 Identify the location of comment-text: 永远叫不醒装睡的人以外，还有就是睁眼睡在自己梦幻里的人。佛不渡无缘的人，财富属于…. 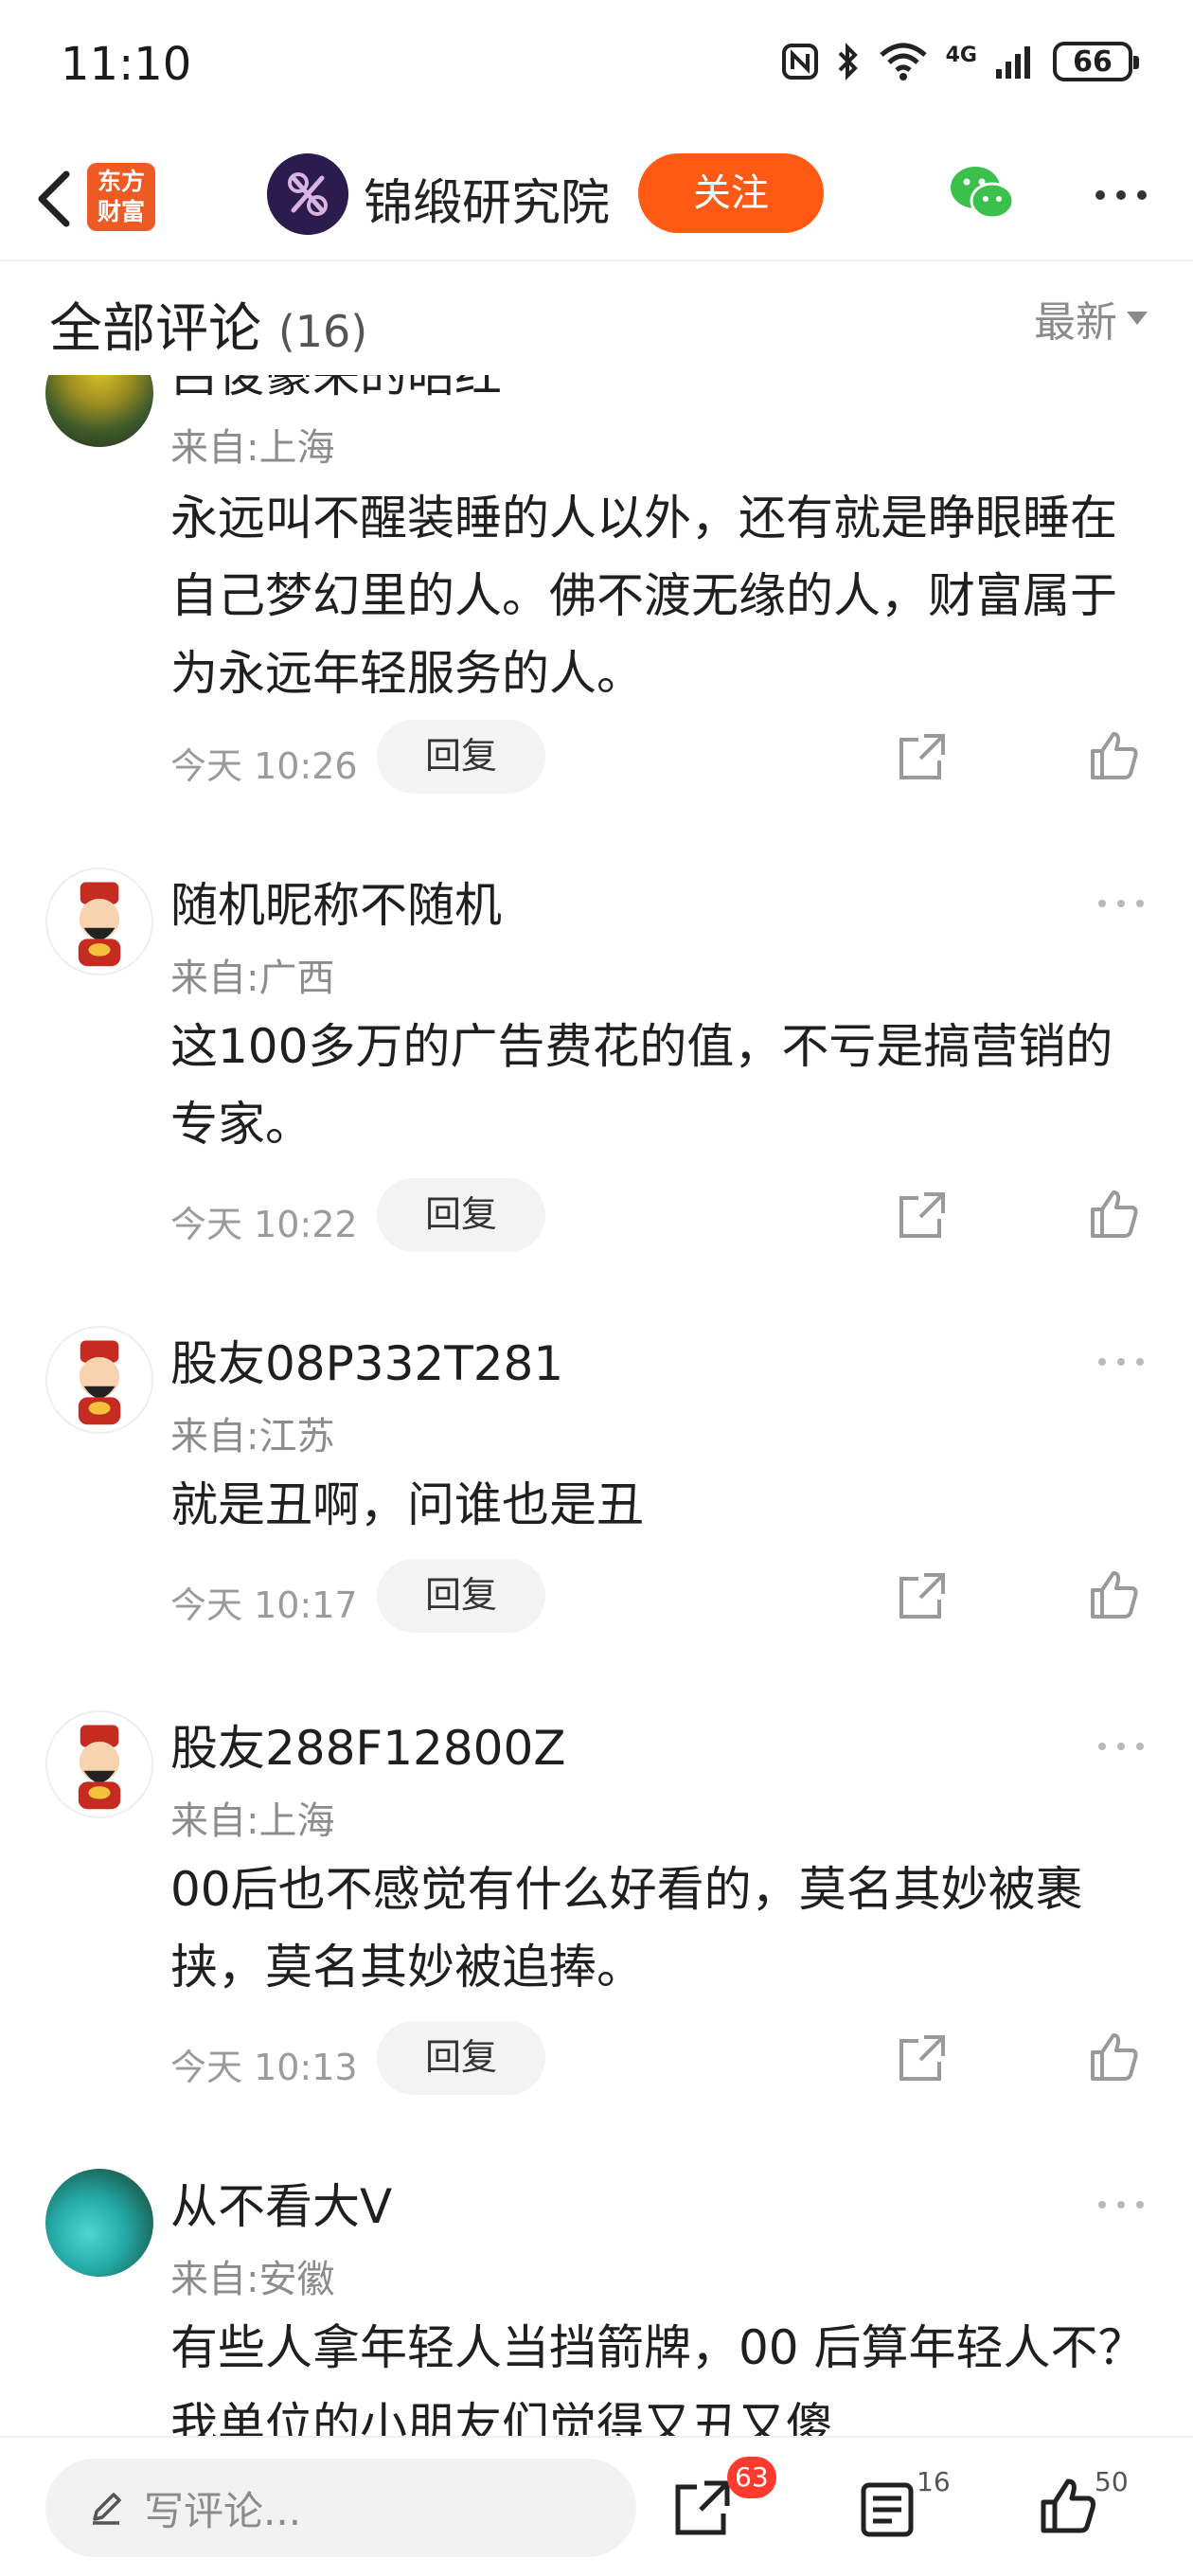
(643, 596).